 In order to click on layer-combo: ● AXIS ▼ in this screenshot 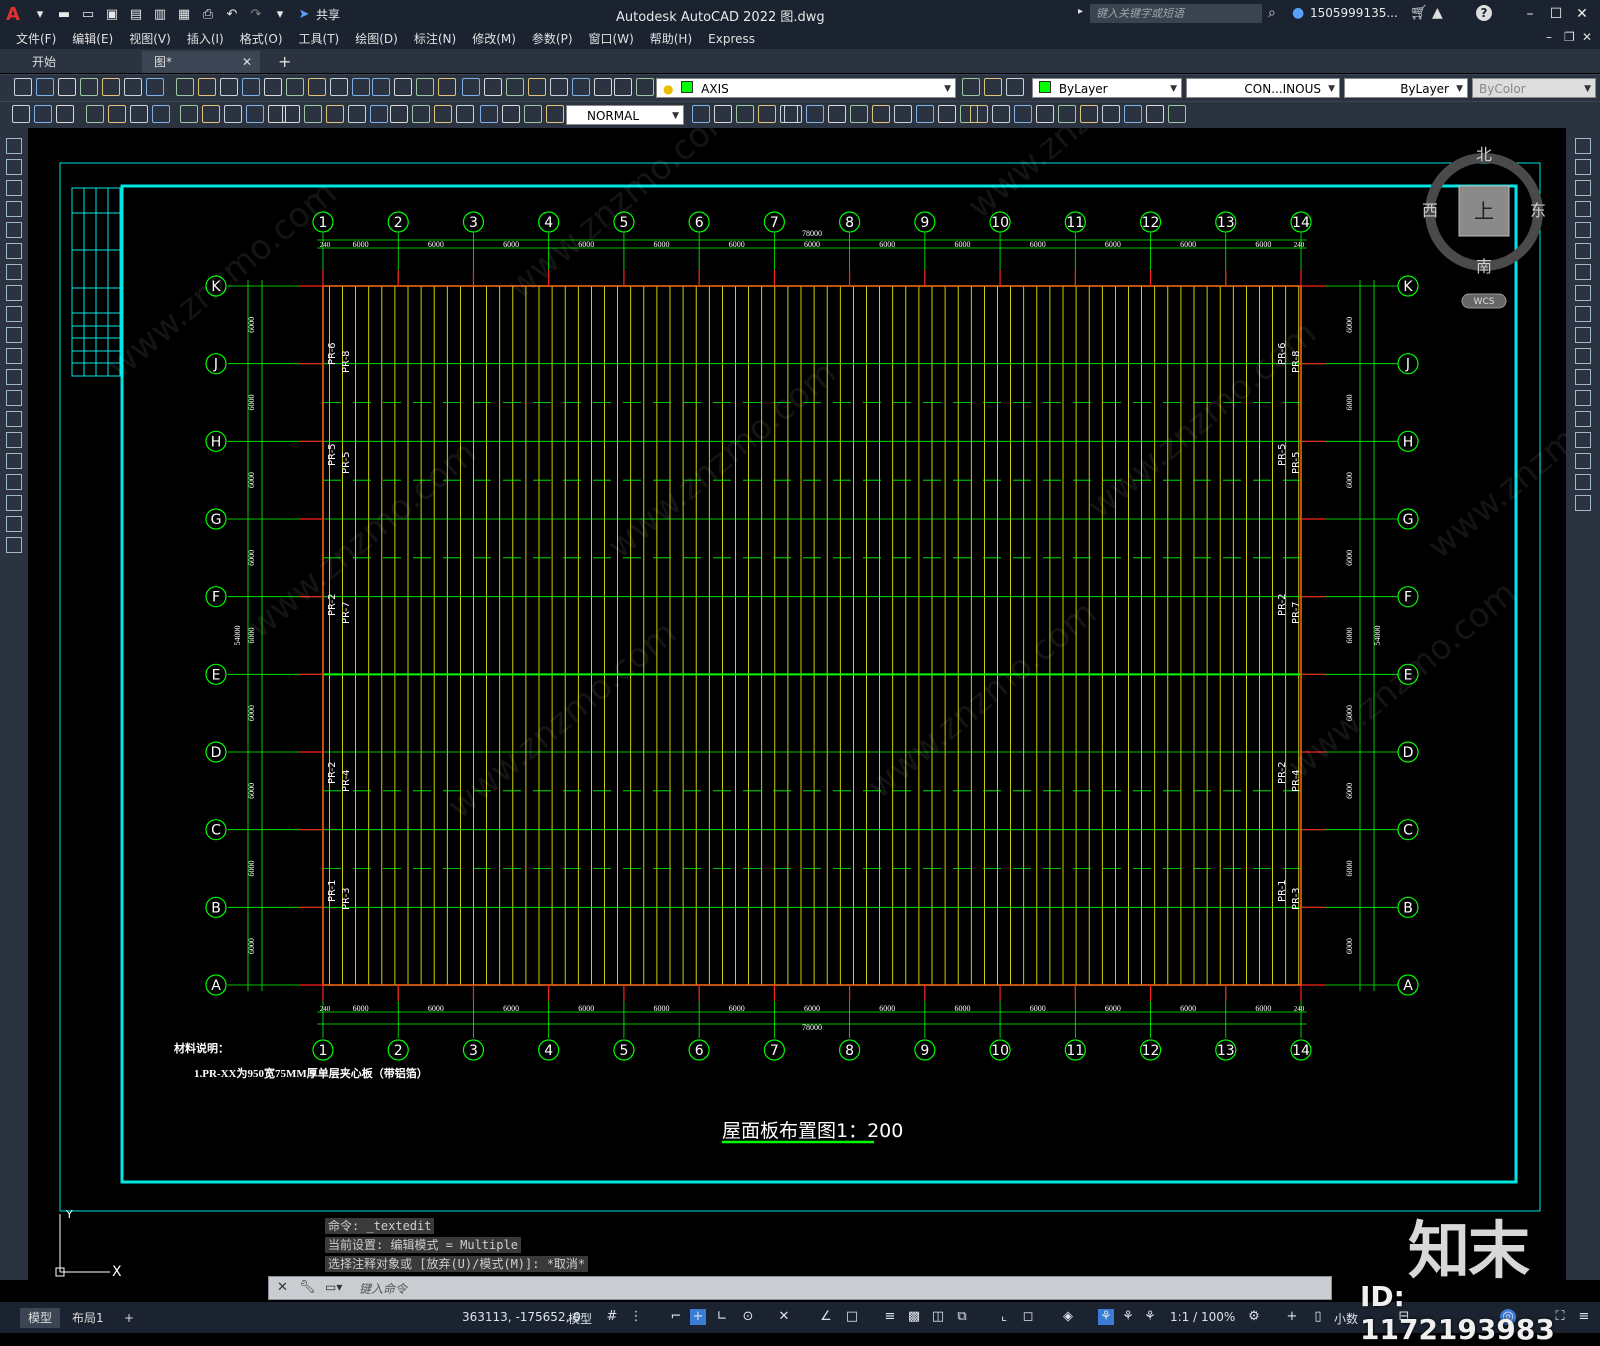, I will do `click(806, 88)`.